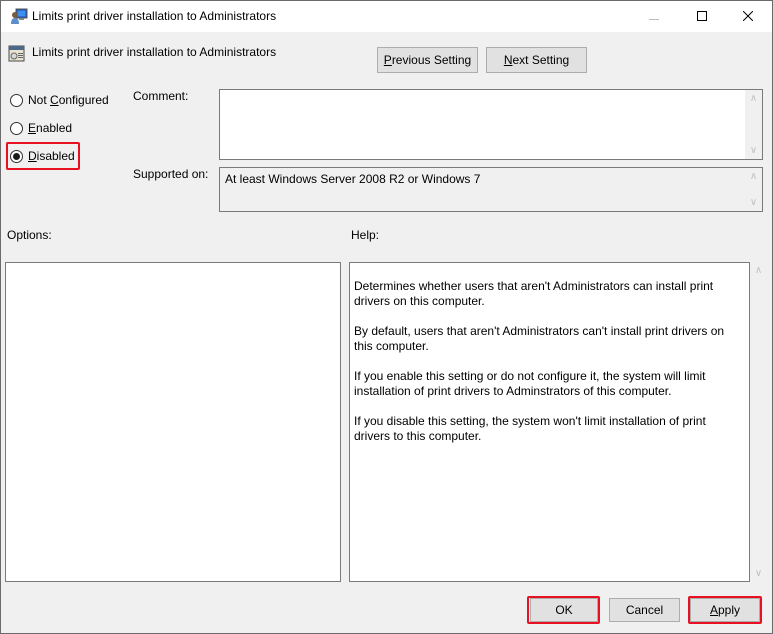  Describe the element at coordinates (753, 189) in the screenshot. I see `supported-scrollbar: ∧ ∨` at that location.